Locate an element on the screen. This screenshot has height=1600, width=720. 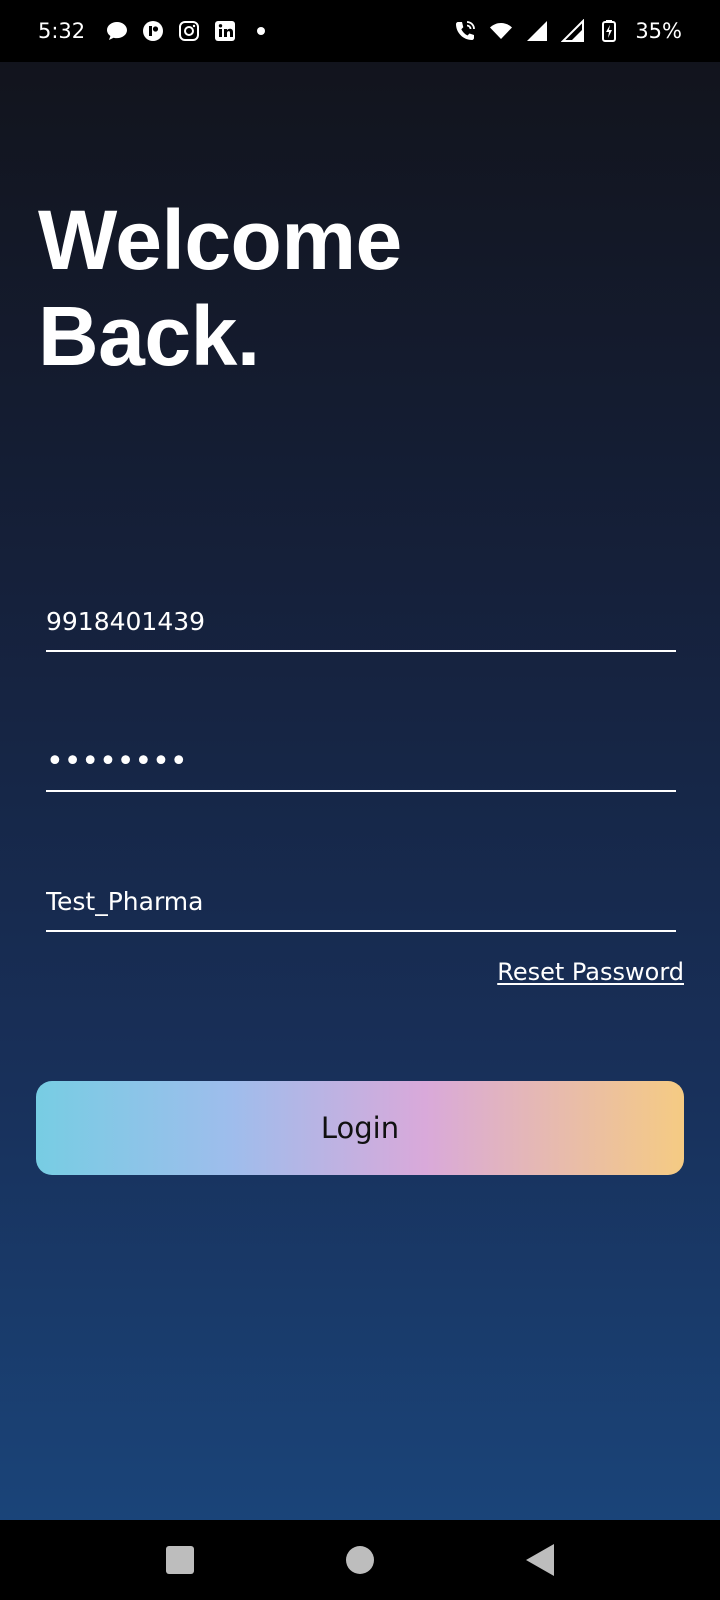
welcome-heading-line2: Back. is located at coordinates (149, 336).